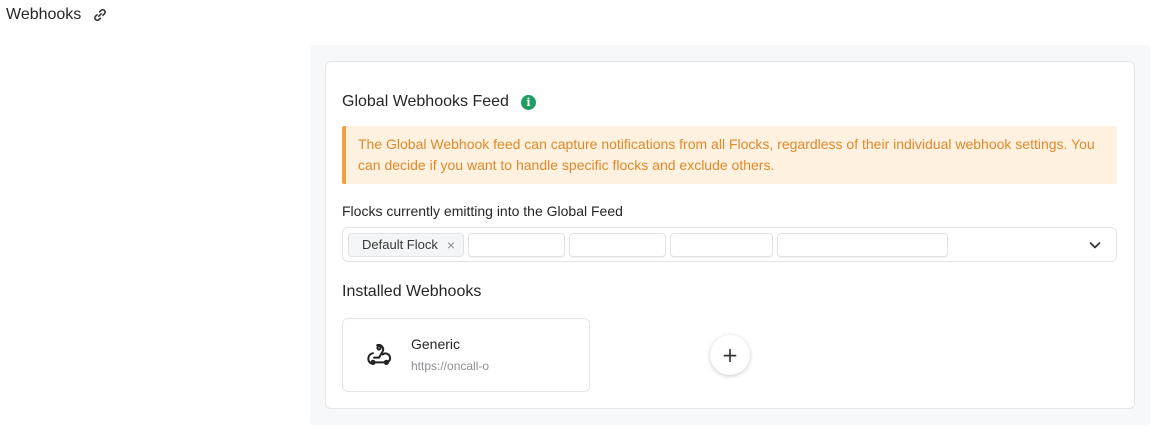 This screenshot has width=1159, height=439. I want to click on flocks-multiselect: Default Flock ×, so click(729, 244).